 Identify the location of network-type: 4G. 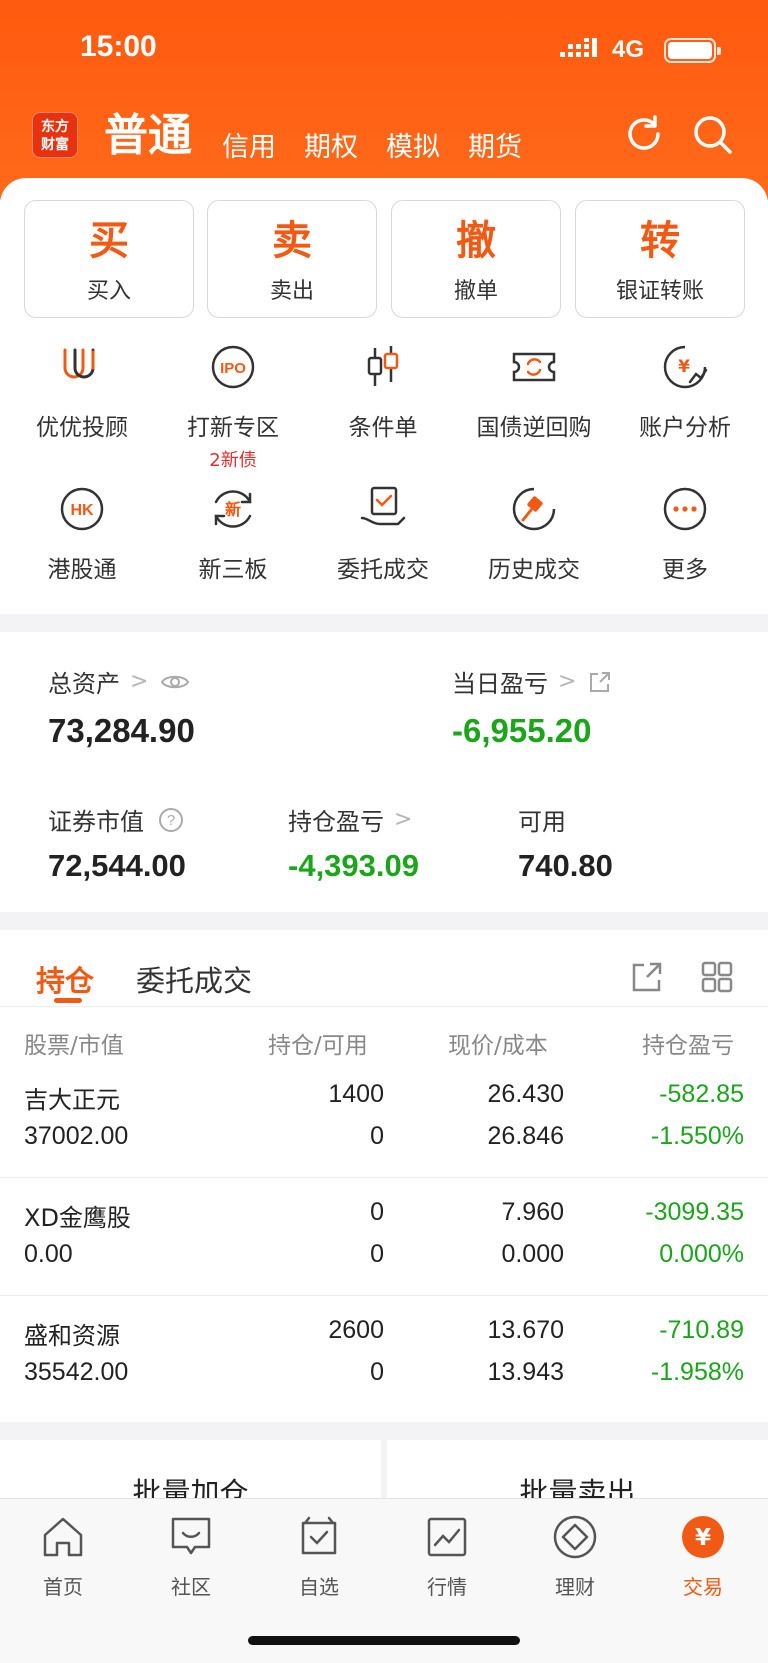
(628, 49).